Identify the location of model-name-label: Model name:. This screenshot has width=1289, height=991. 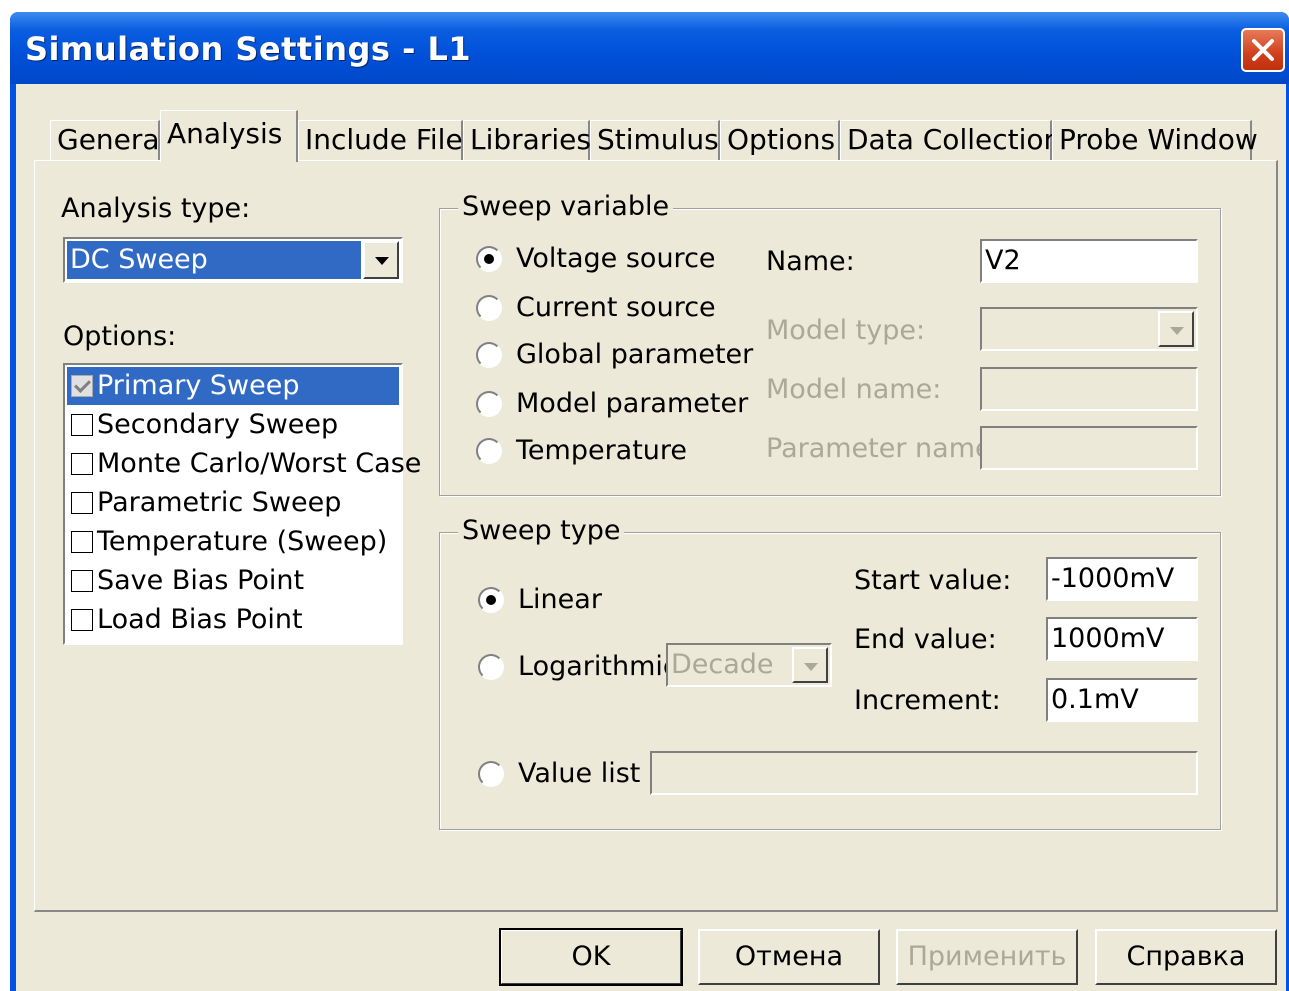
(854, 389).